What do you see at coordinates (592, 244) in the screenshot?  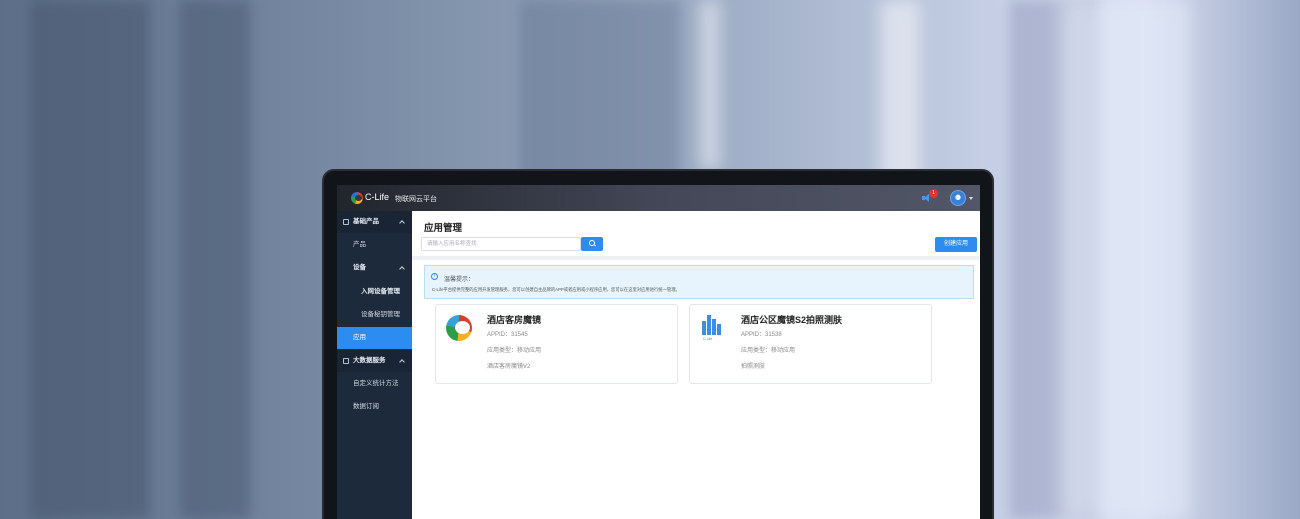 I see `search-button` at bounding box center [592, 244].